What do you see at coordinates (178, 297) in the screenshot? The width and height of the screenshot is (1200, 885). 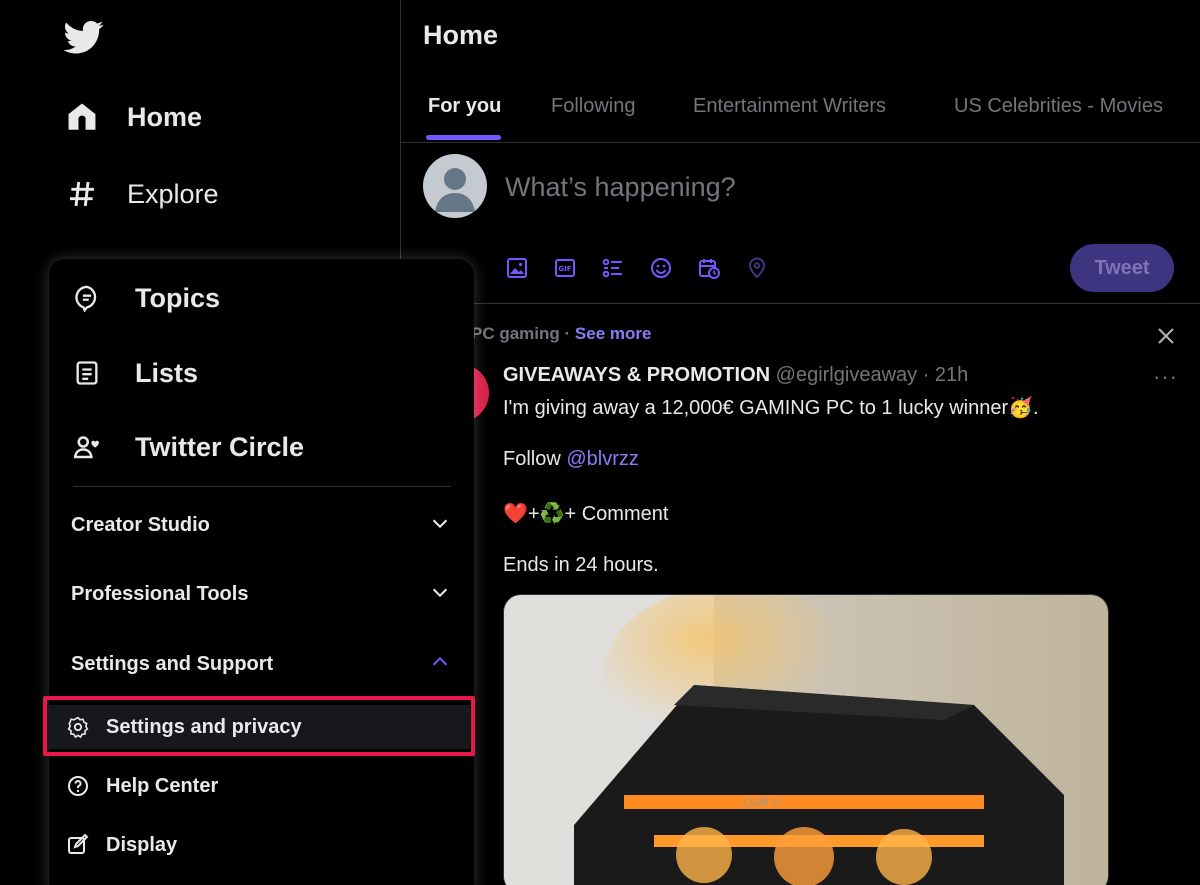 I see `menu-item-label: Topics` at bounding box center [178, 297].